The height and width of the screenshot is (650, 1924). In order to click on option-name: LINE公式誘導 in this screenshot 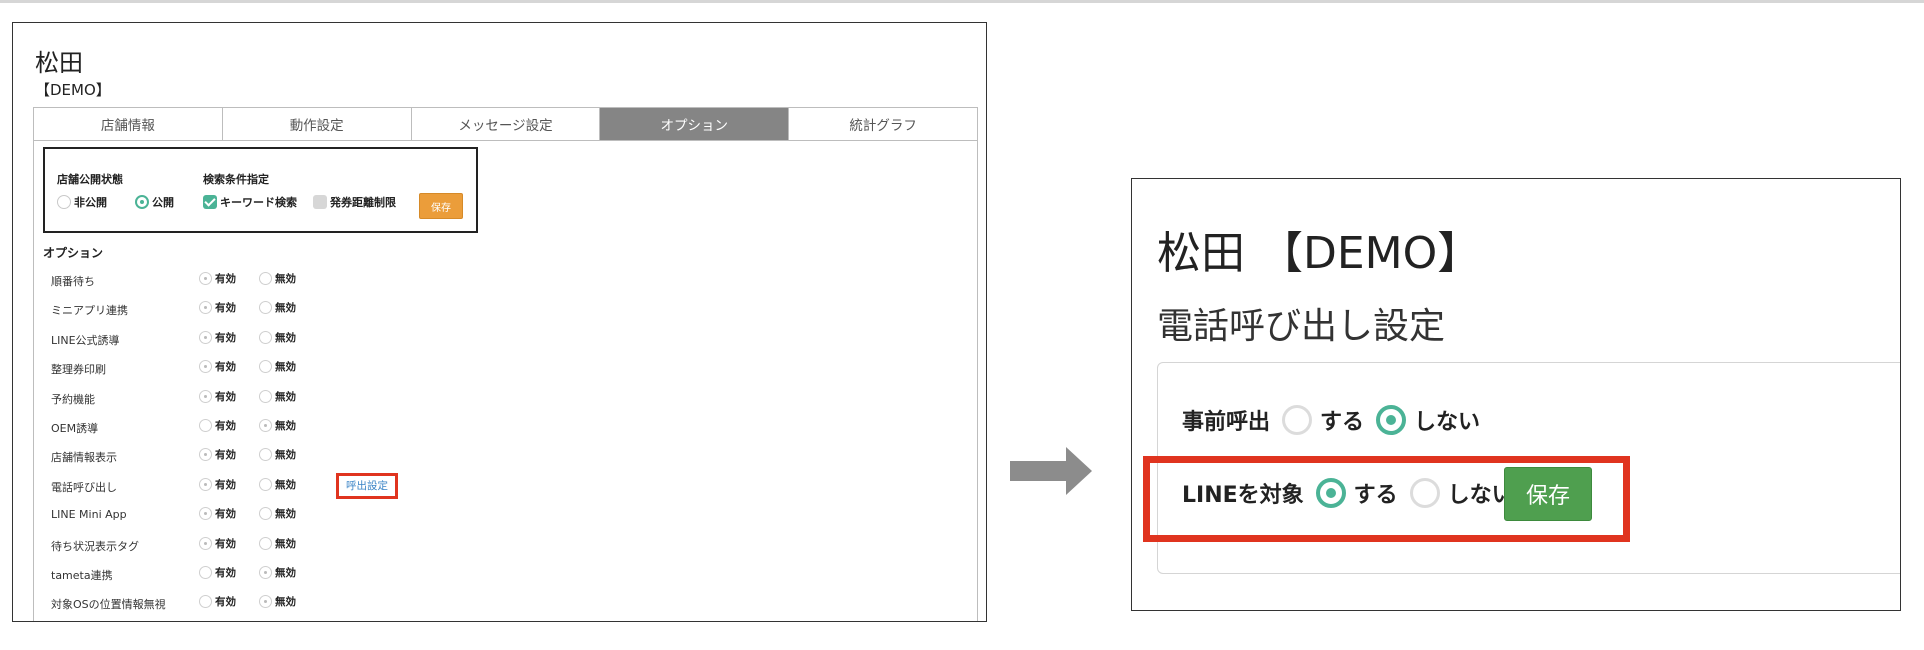, I will do `click(85, 340)`.